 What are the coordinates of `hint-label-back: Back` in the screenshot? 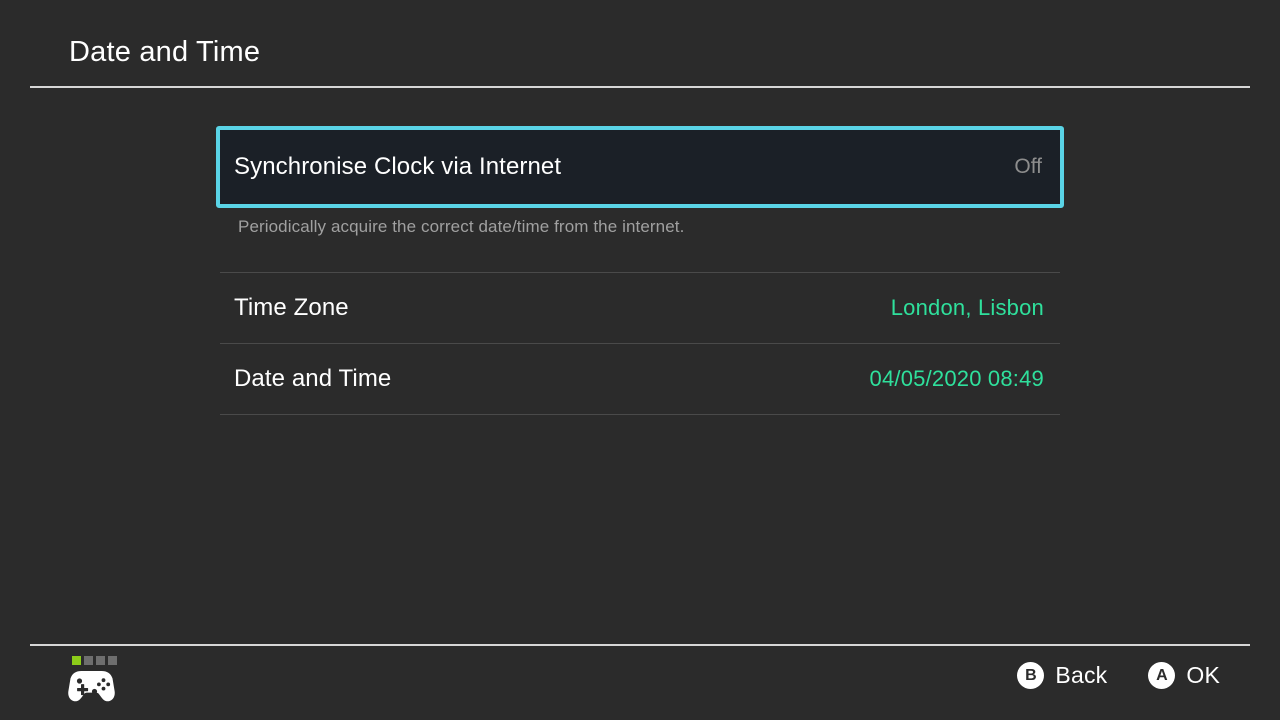 It's located at (1081, 675).